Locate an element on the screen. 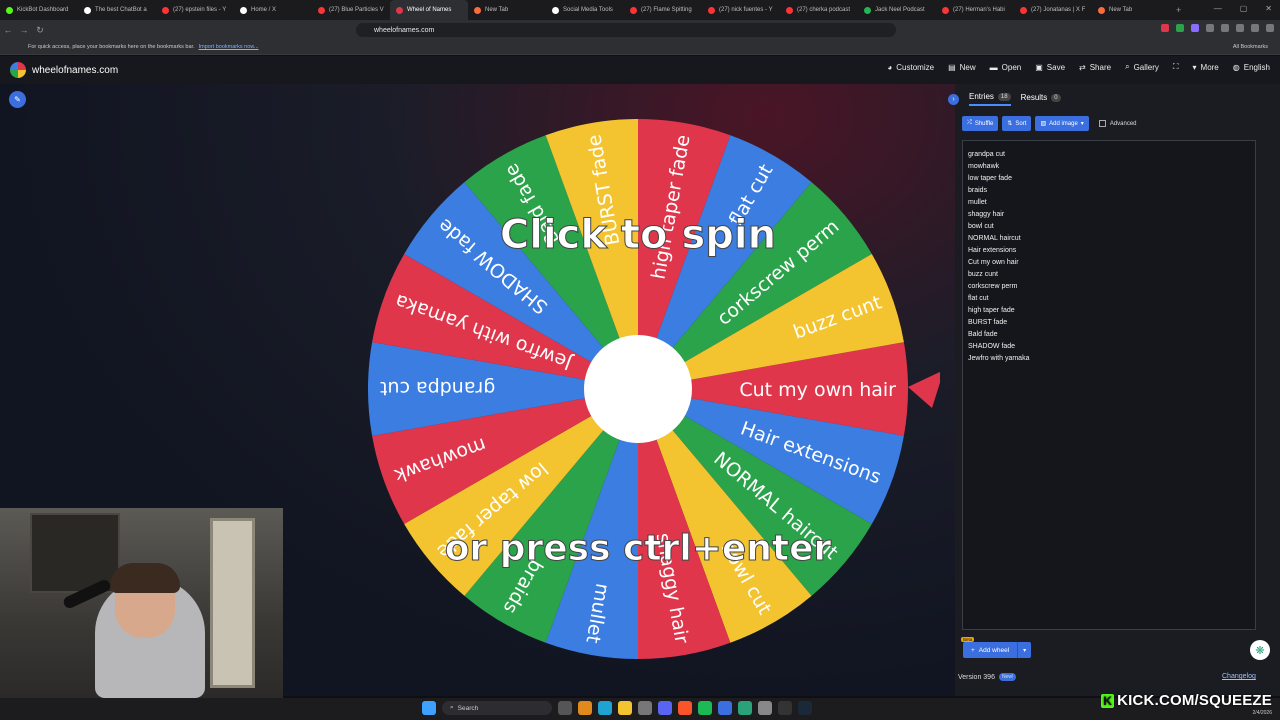 The height and width of the screenshot is (720, 1280). add-image-button: ▨ Add image ▾ is located at coordinates (1062, 123).